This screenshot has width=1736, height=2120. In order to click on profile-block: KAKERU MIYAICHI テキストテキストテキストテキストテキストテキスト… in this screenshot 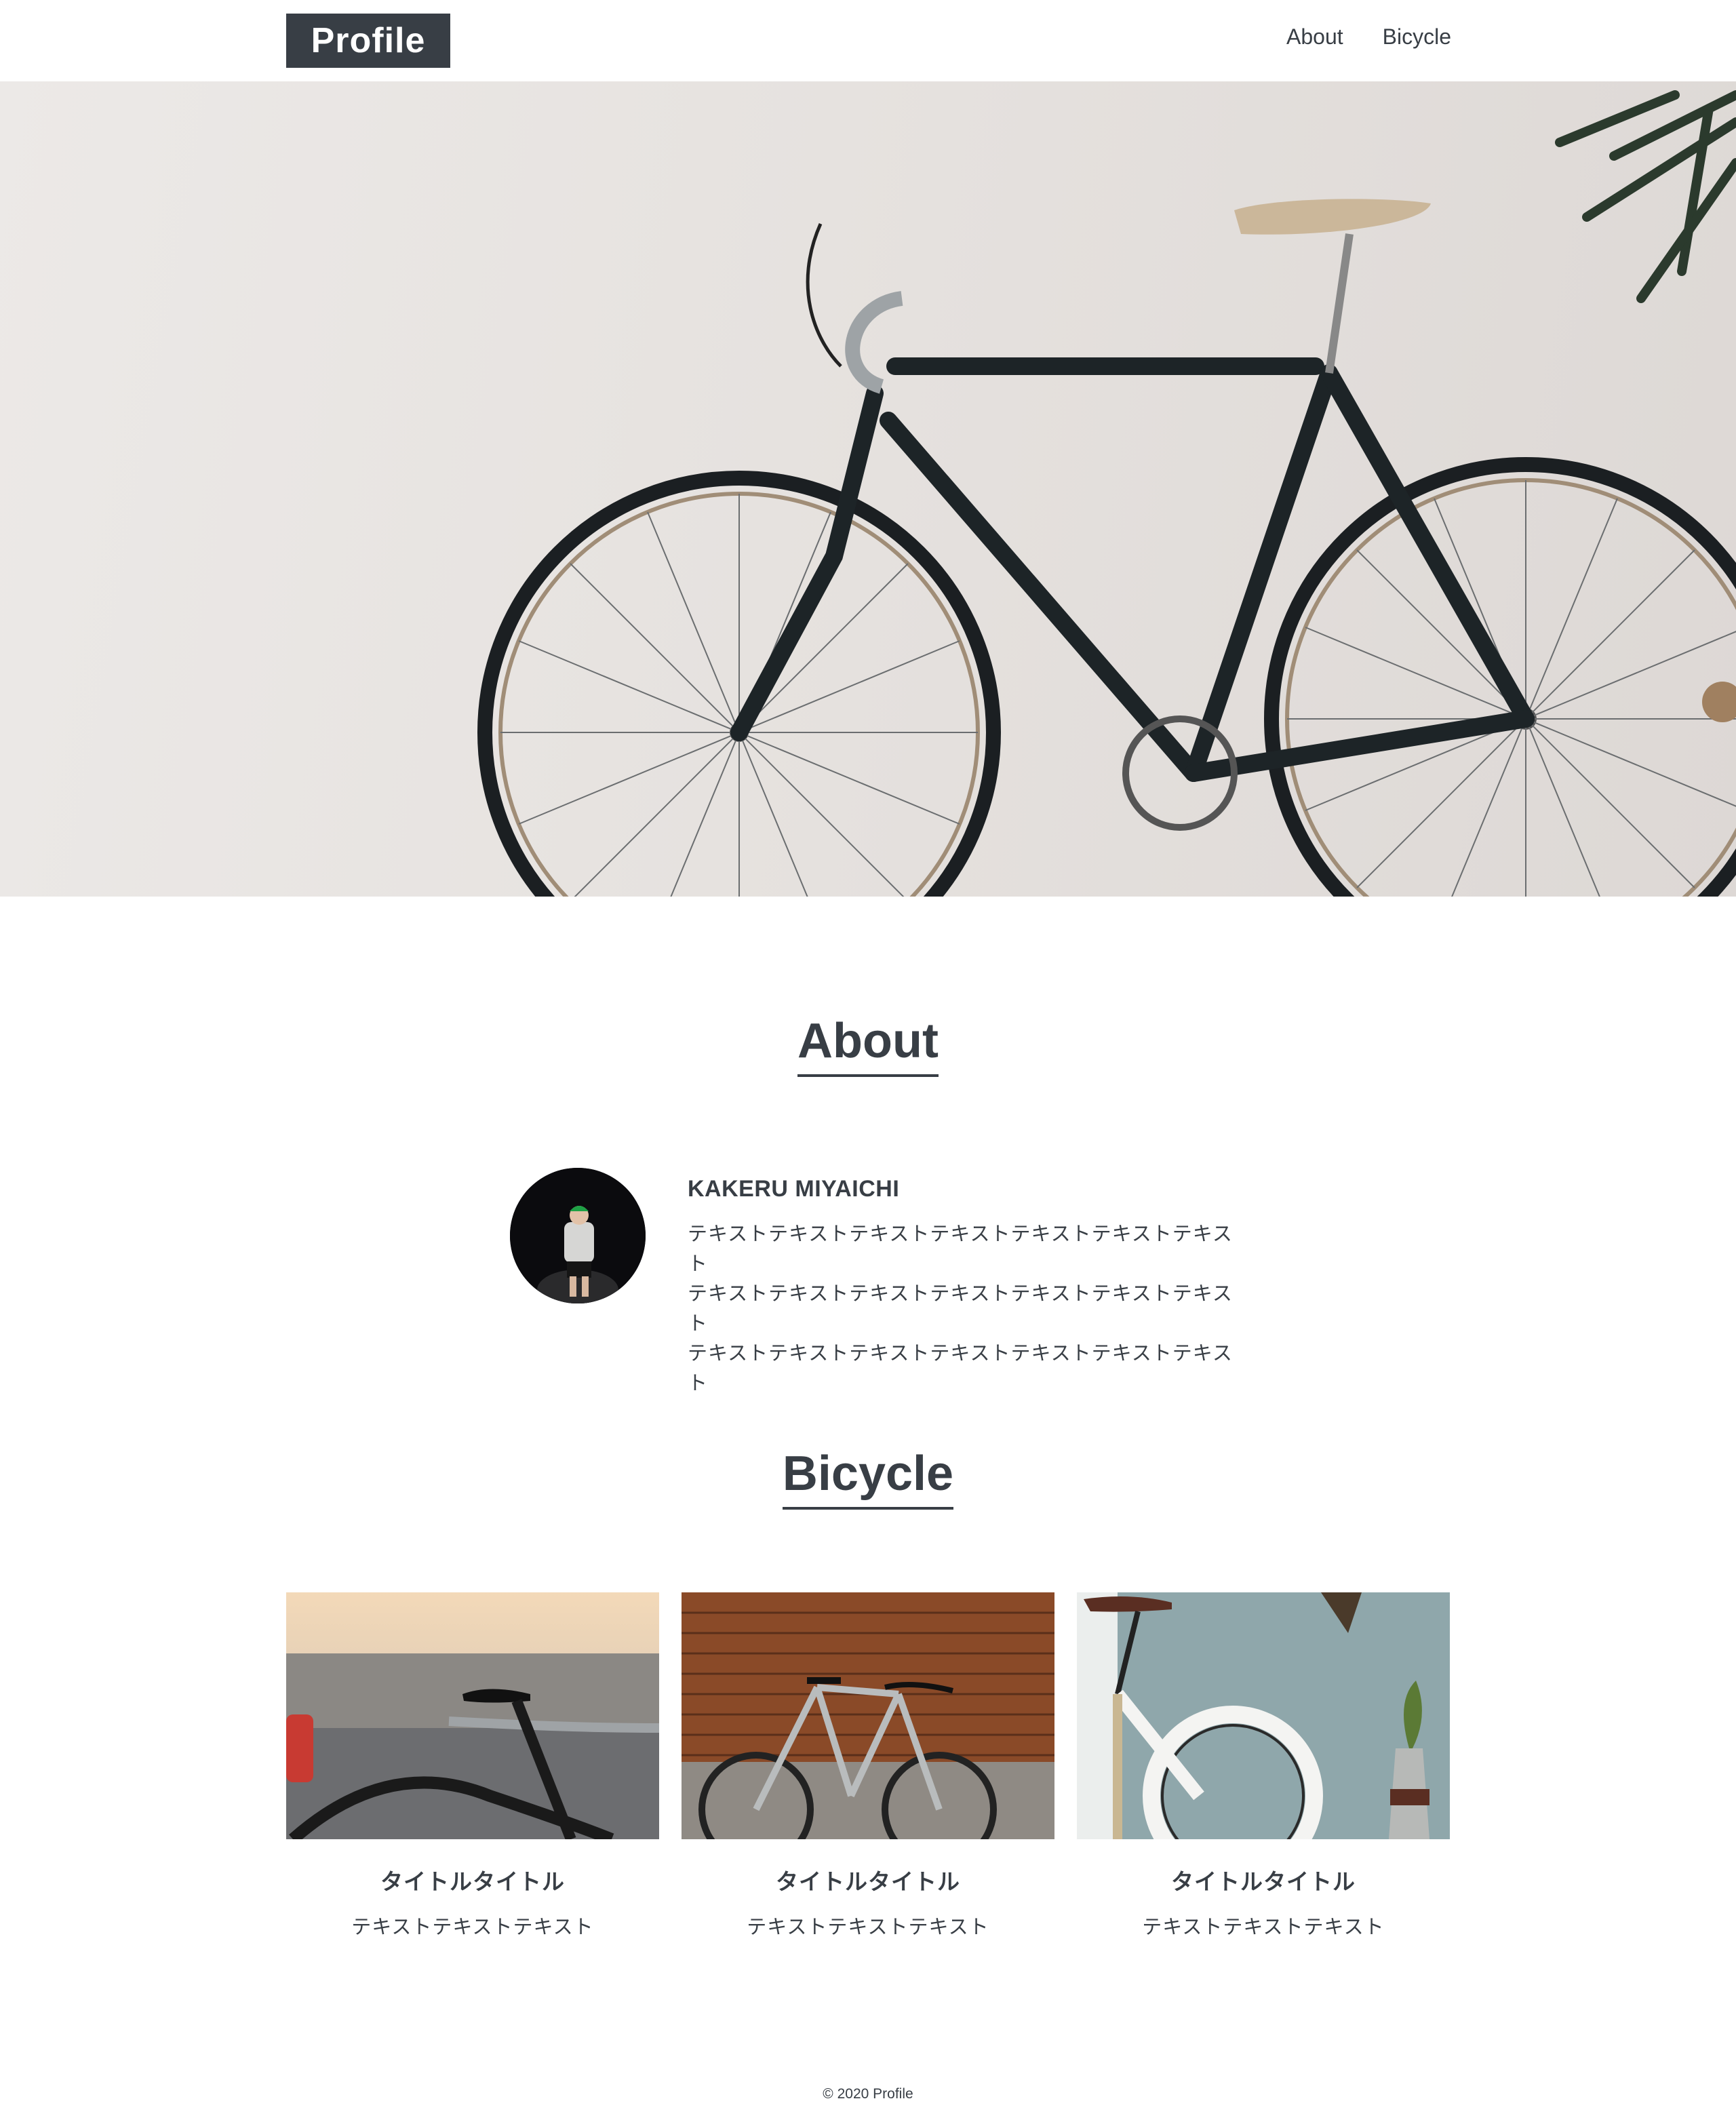, I will do `click(871, 1281)`.